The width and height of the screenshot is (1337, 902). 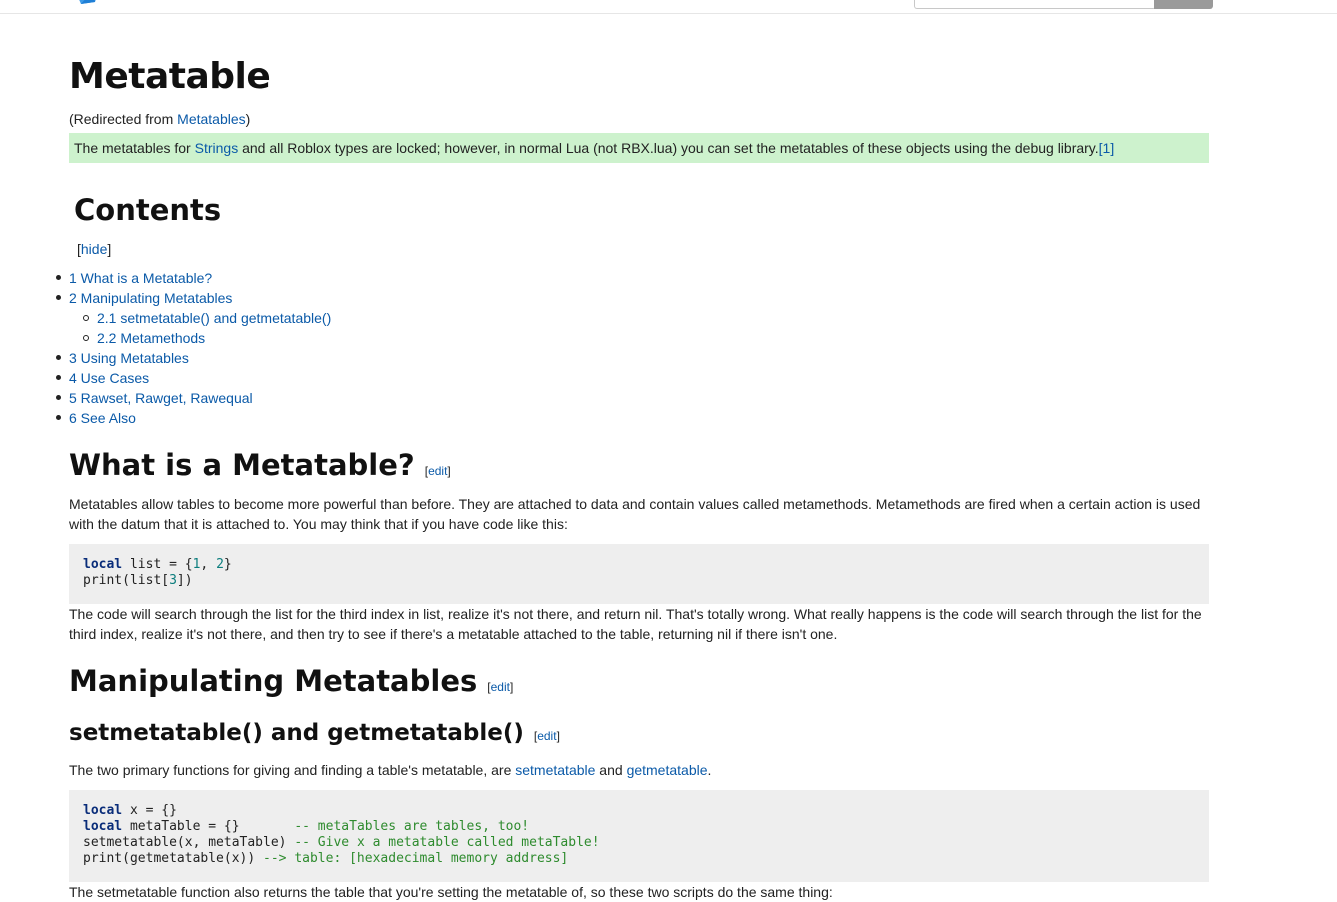 What do you see at coordinates (248, 119) in the screenshot?
I see `redirect-suffix: )` at bounding box center [248, 119].